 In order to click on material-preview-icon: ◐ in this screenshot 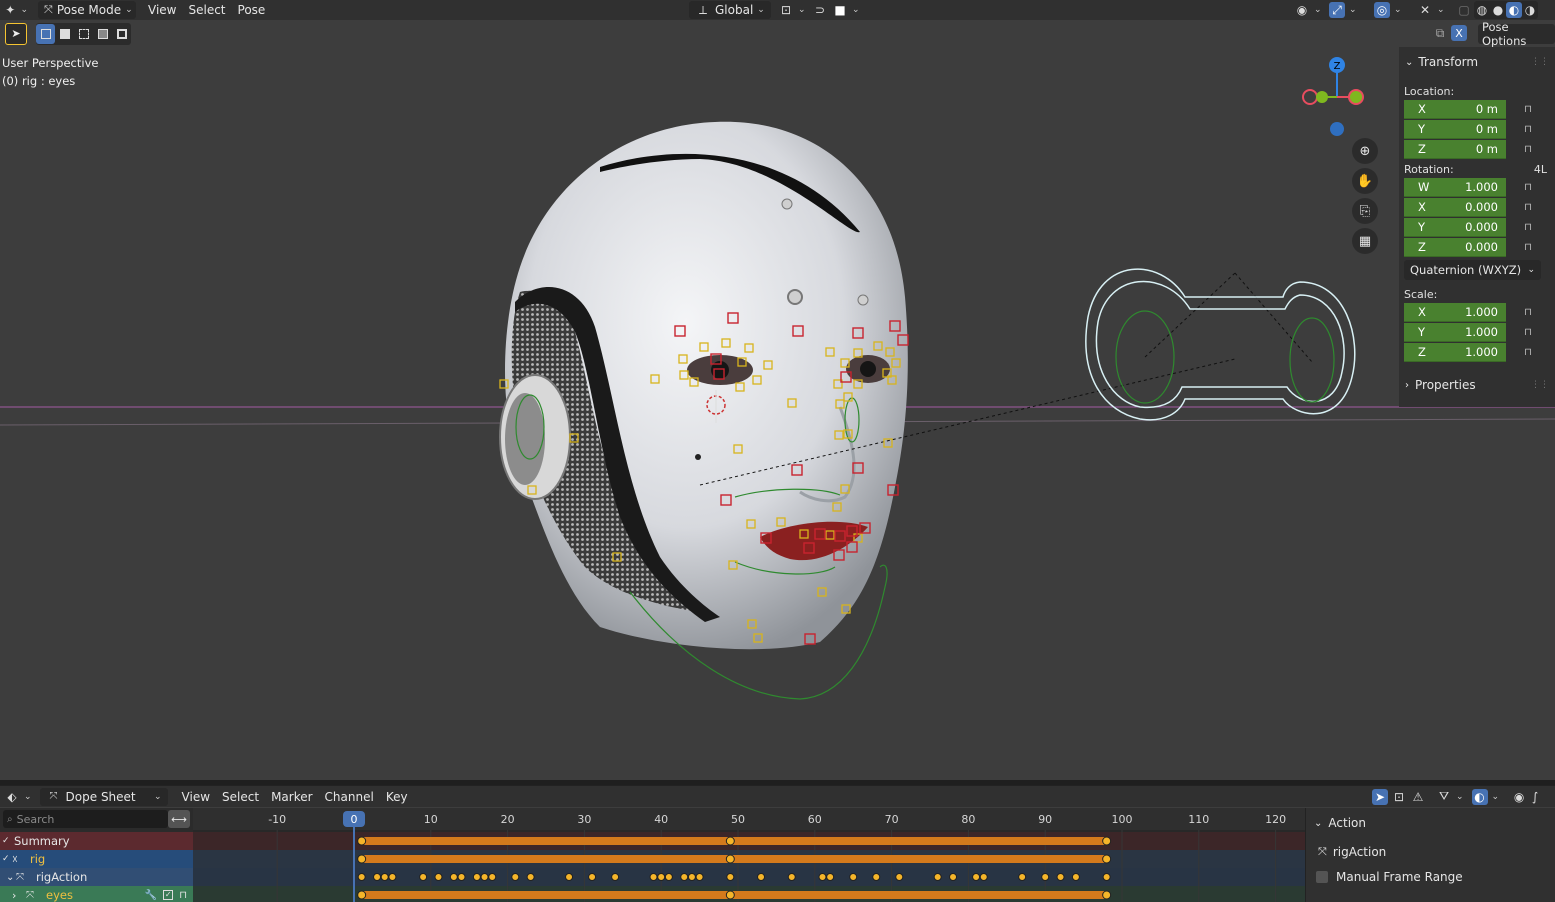, I will do `click(1514, 10)`.